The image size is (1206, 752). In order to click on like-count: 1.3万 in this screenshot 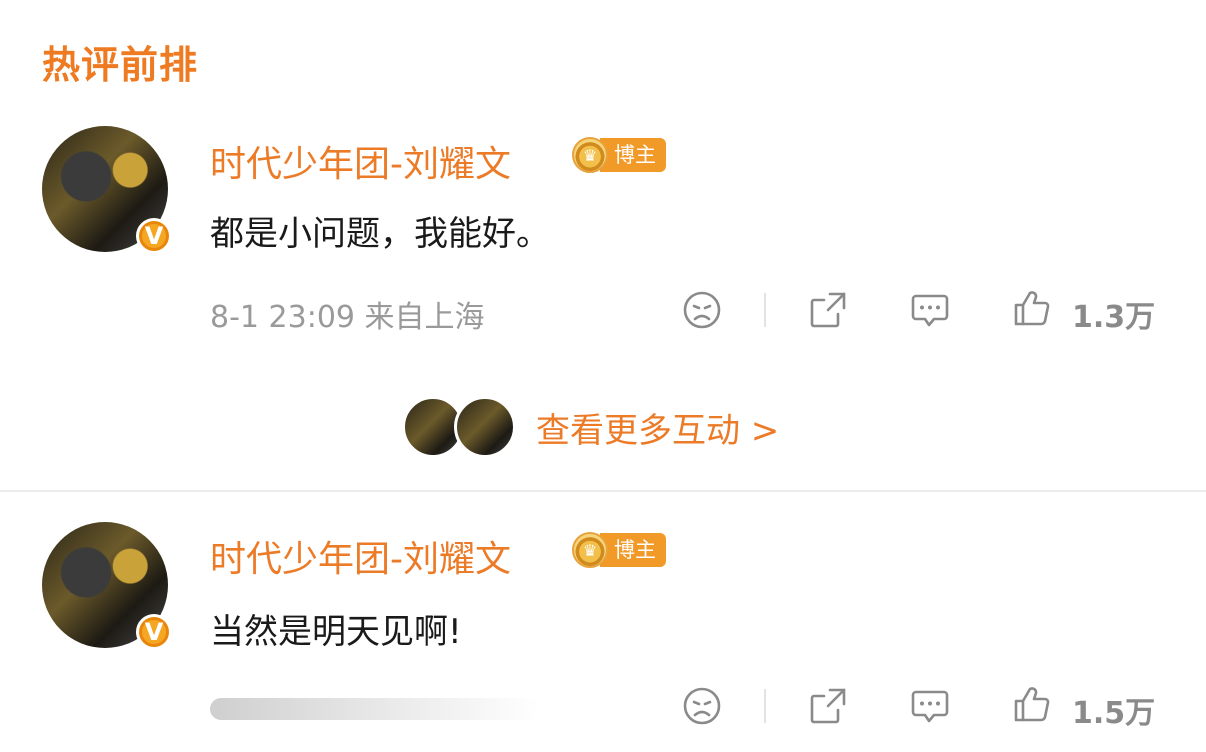, I will do `click(1114, 317)`.